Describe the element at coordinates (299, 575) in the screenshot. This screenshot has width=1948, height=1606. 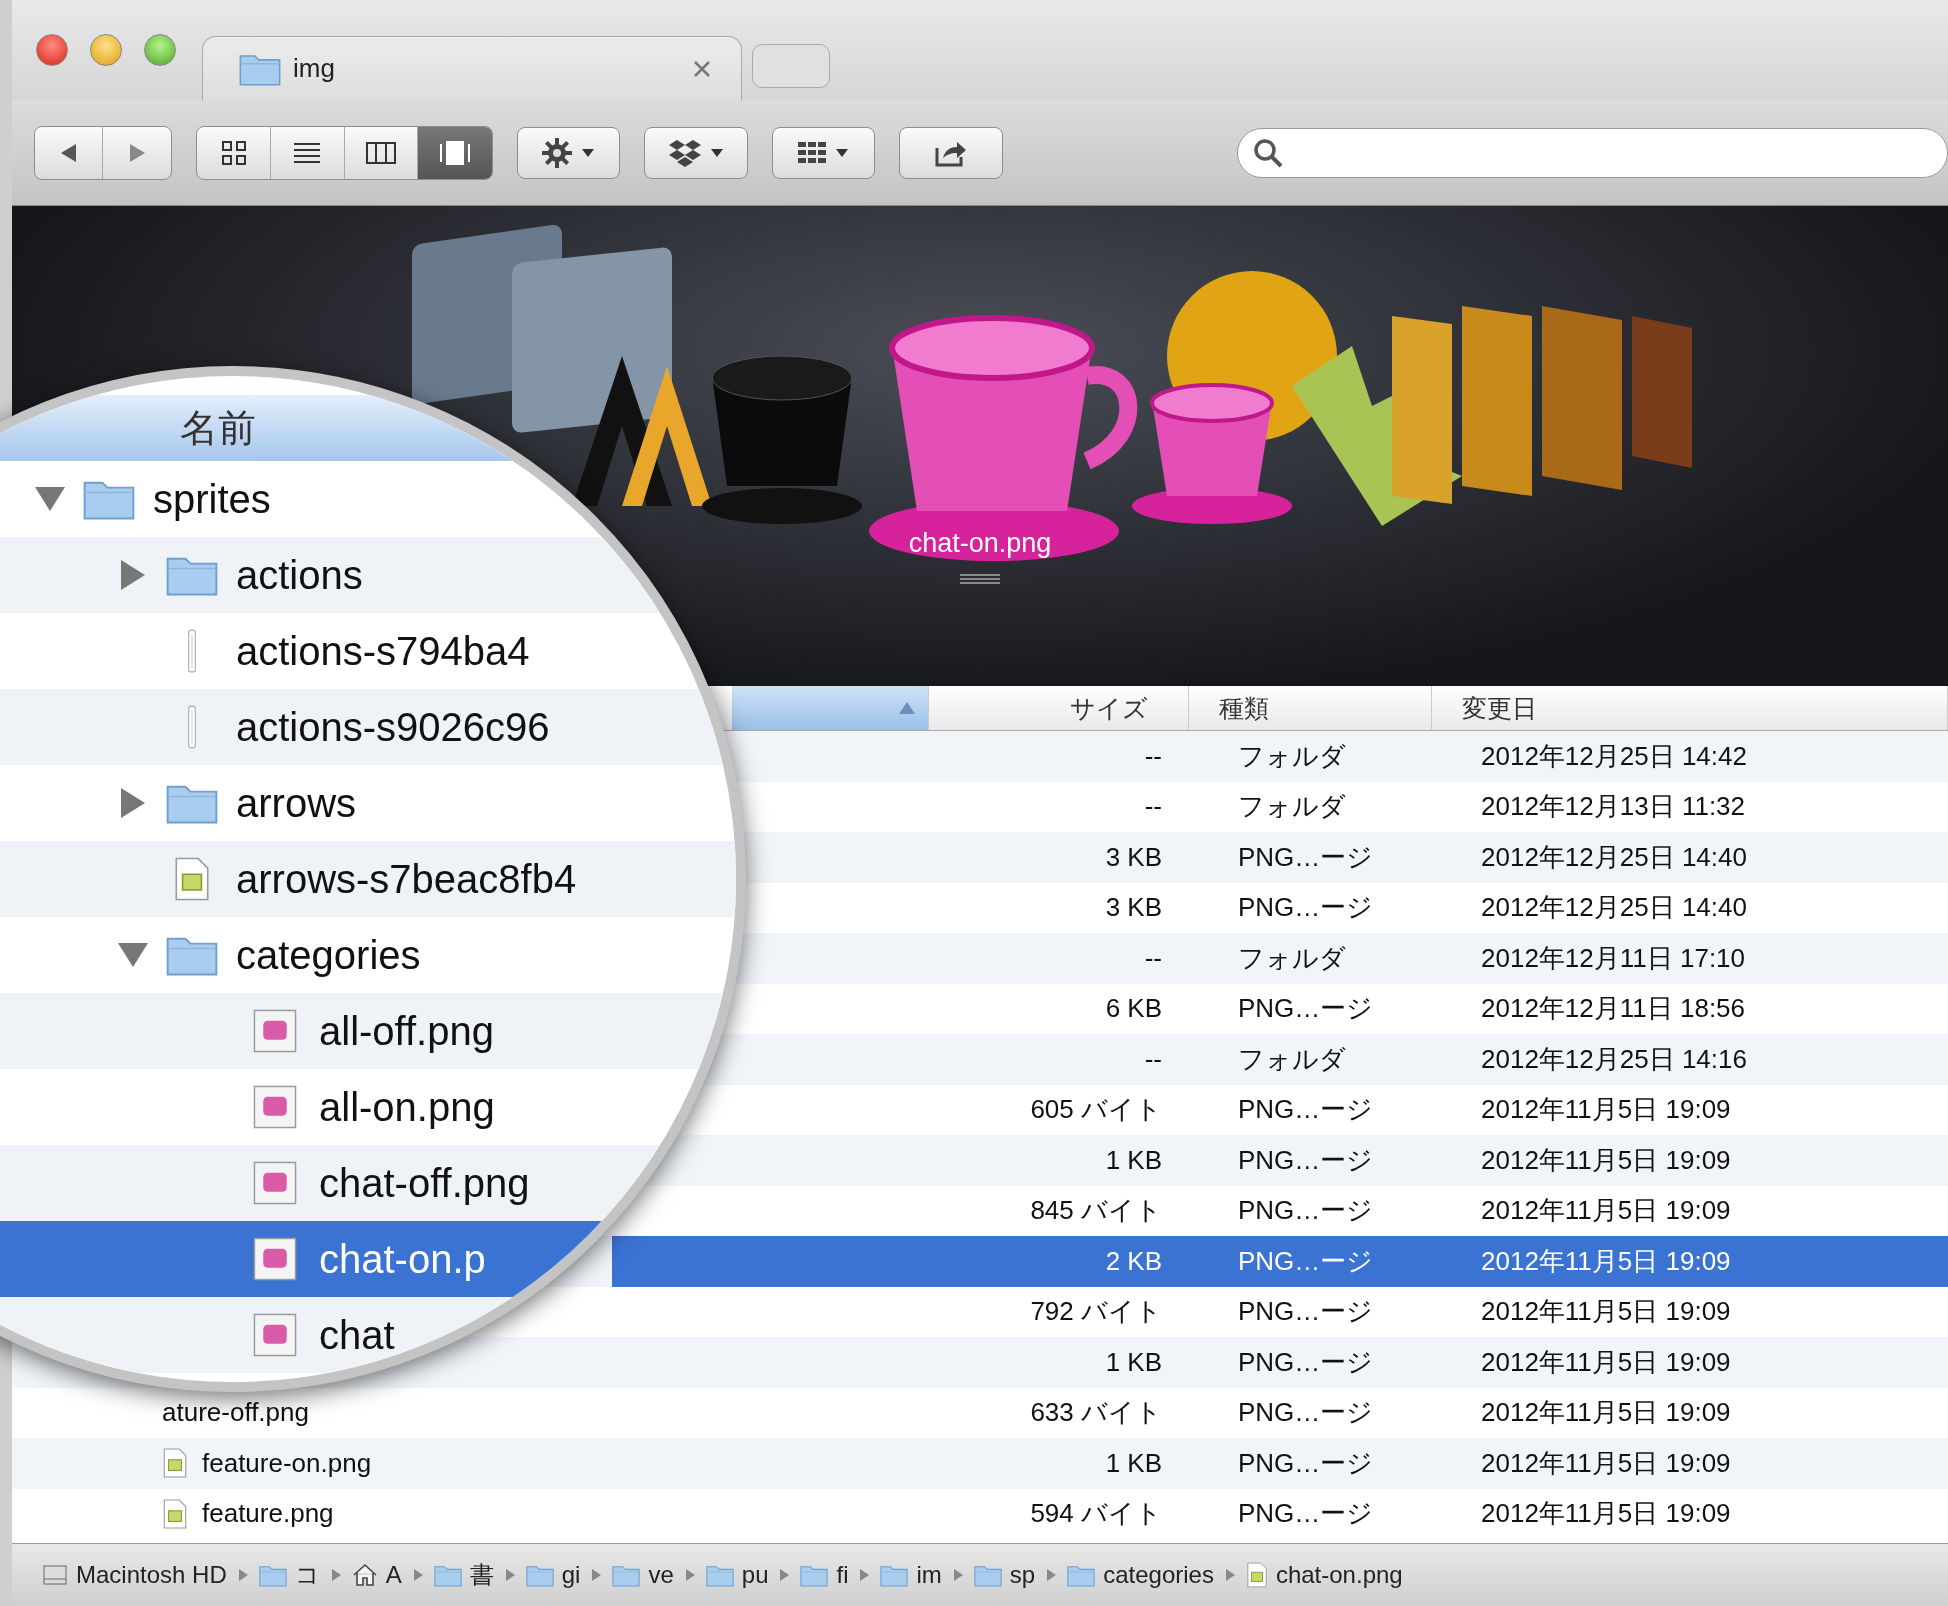
I see `file-name: actions` at that location.